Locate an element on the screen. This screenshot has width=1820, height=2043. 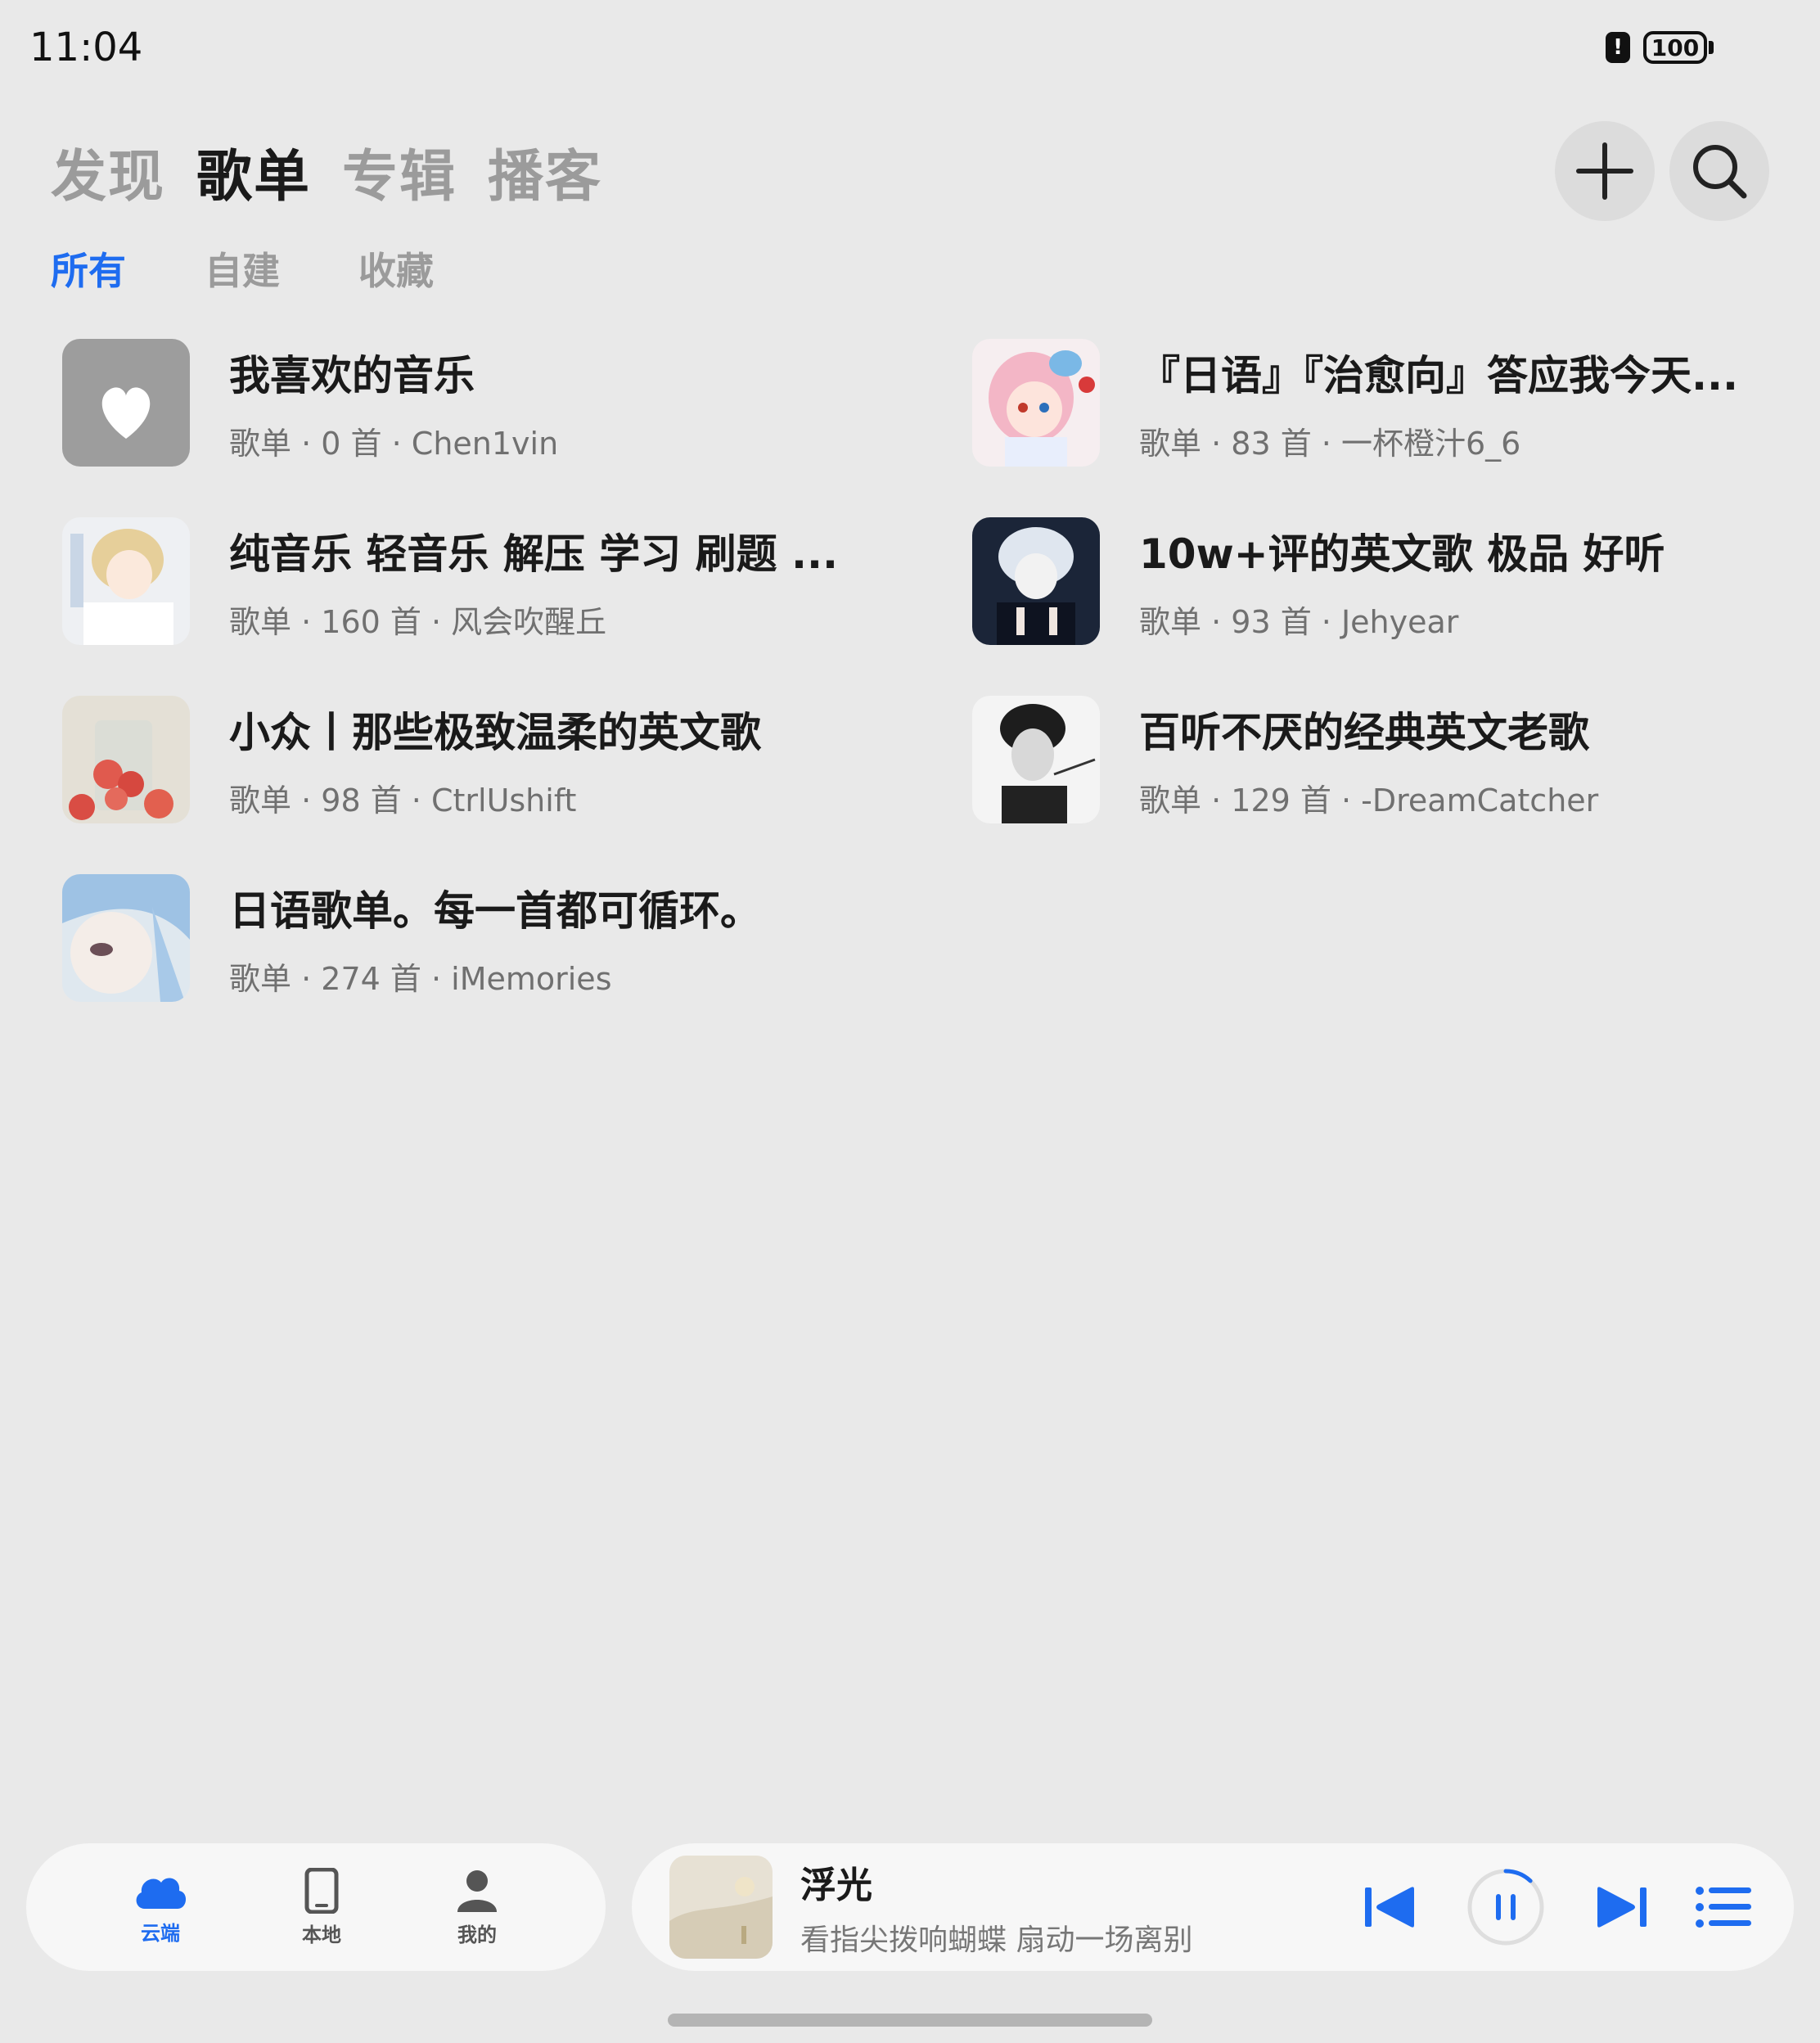
status-indicators: ! 100 is located at coordinates (1660, 47).